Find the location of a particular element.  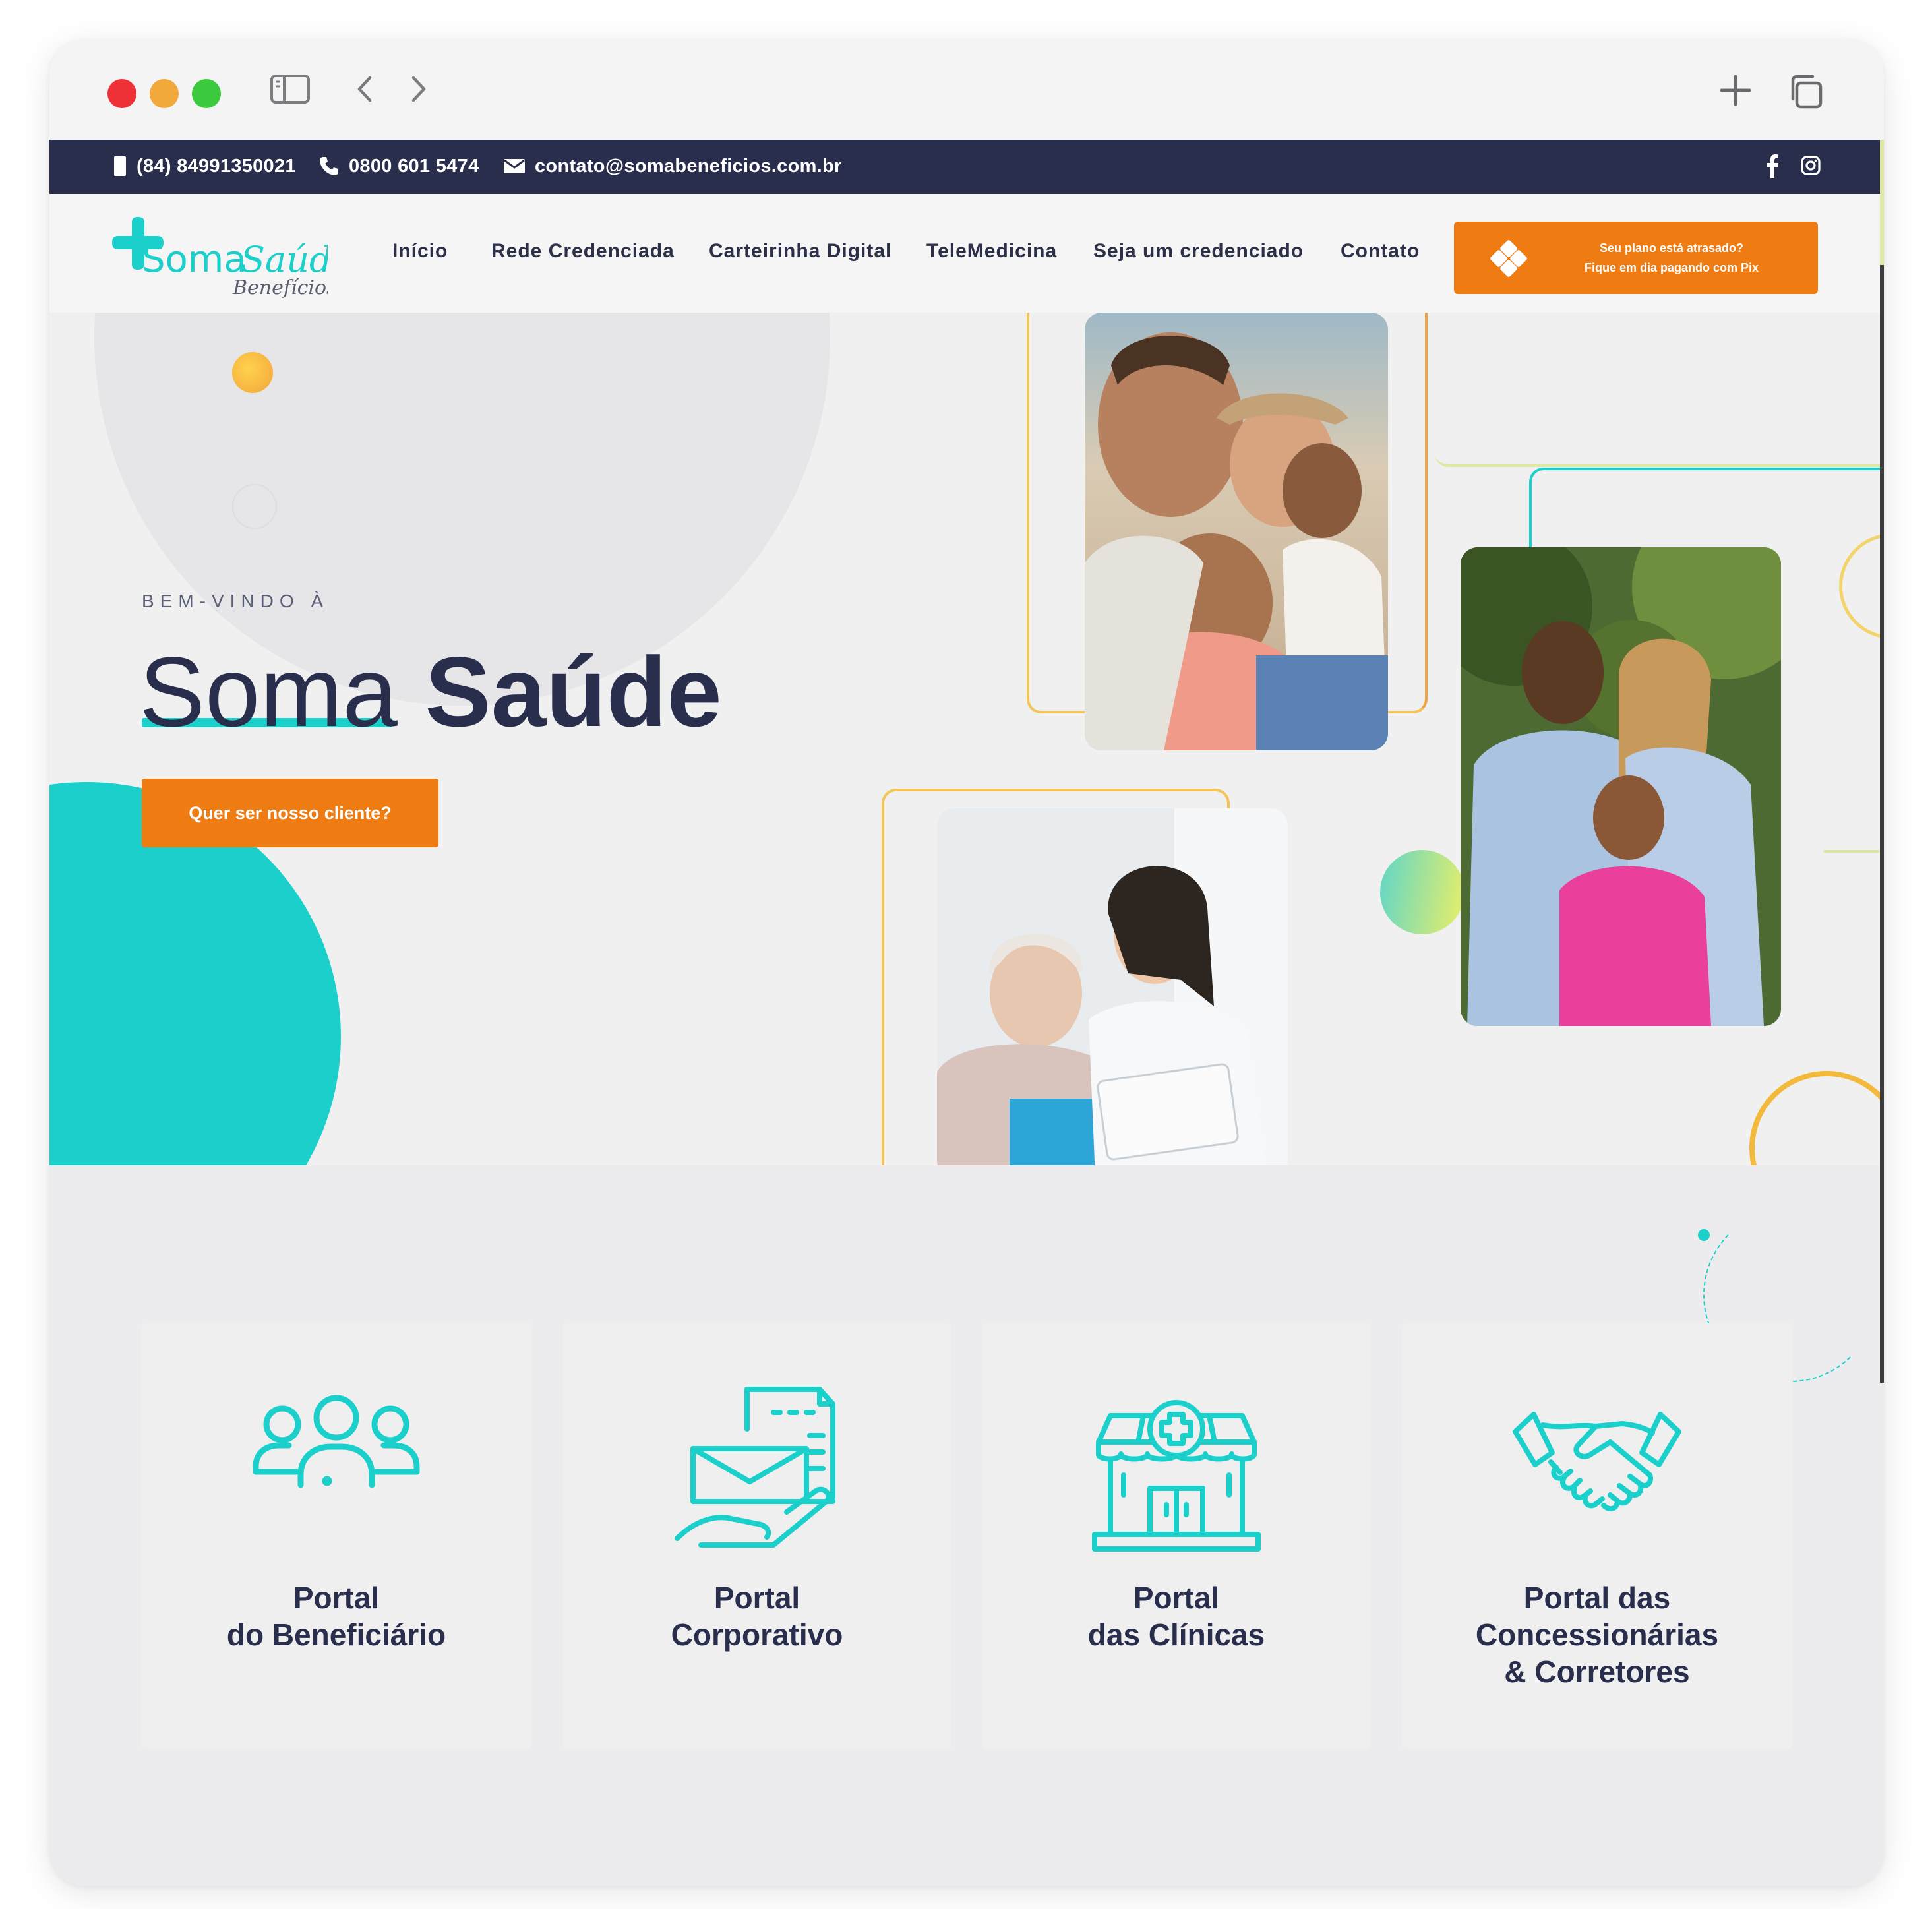

facebook-icon is located at coordinates (1772, 167).